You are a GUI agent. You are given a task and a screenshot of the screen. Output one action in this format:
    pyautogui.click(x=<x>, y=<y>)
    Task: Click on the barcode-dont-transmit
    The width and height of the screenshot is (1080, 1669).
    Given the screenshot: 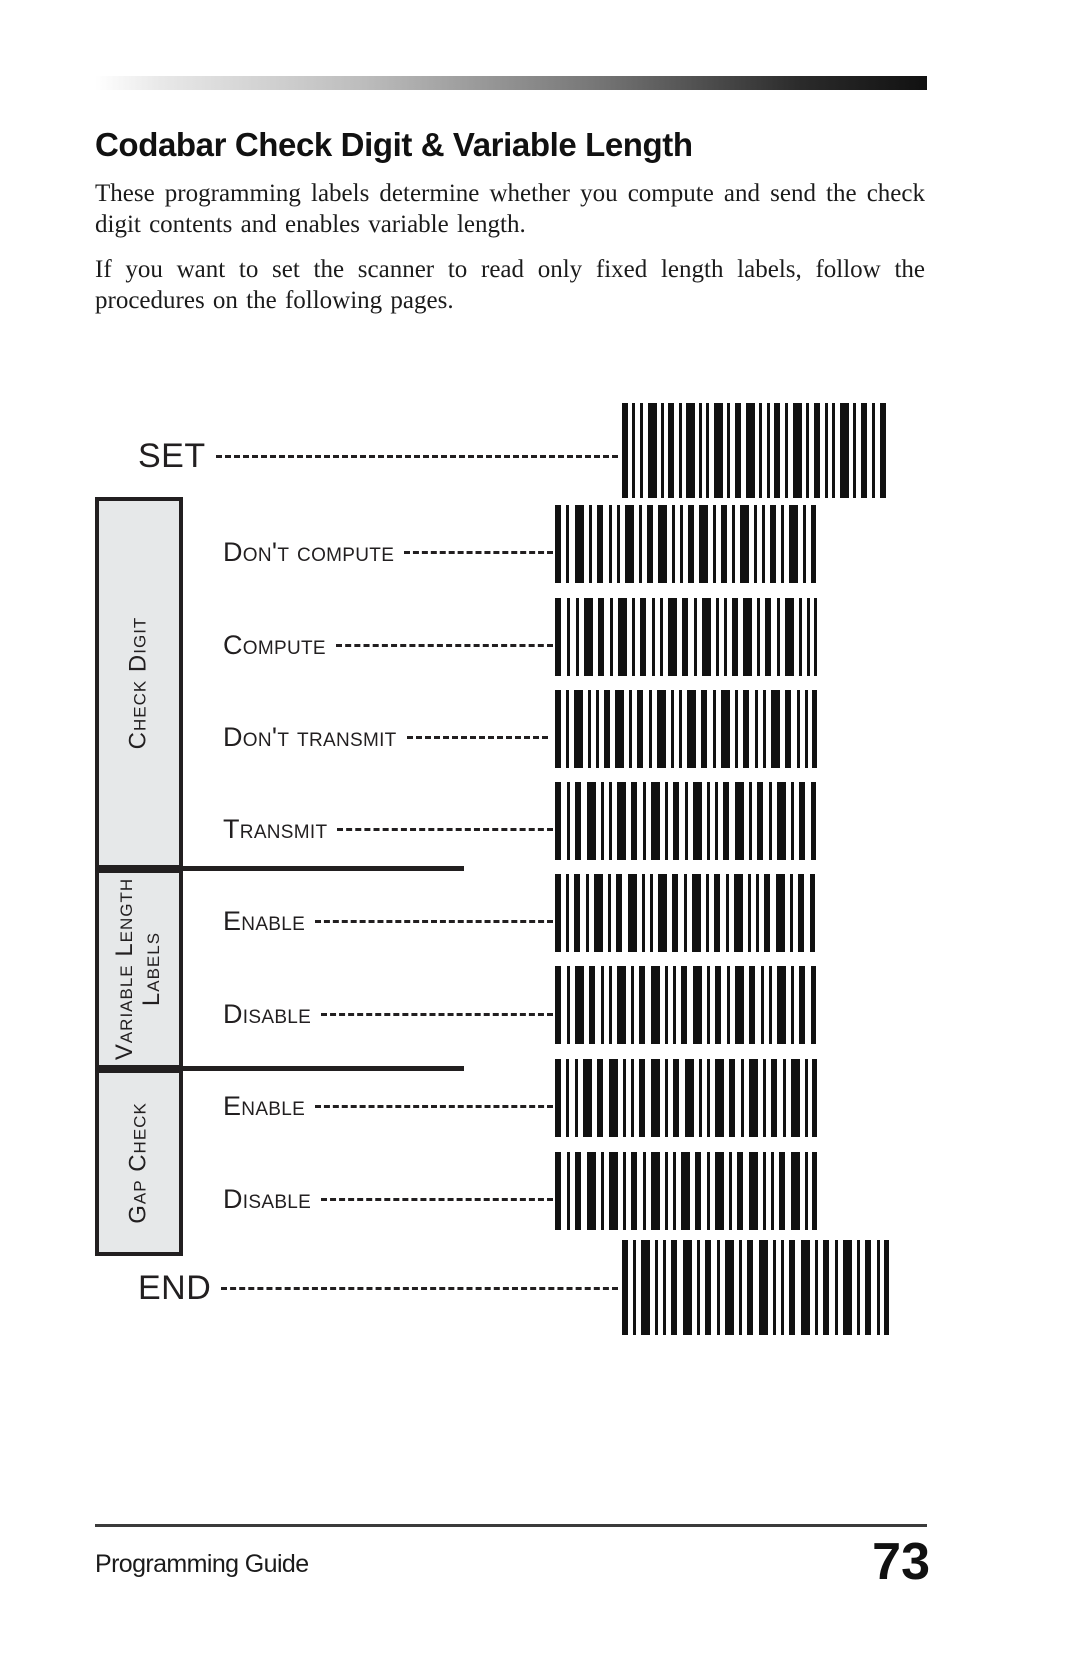 What is the action you would take?
    pyautogui.click(x=685, y=729)
    